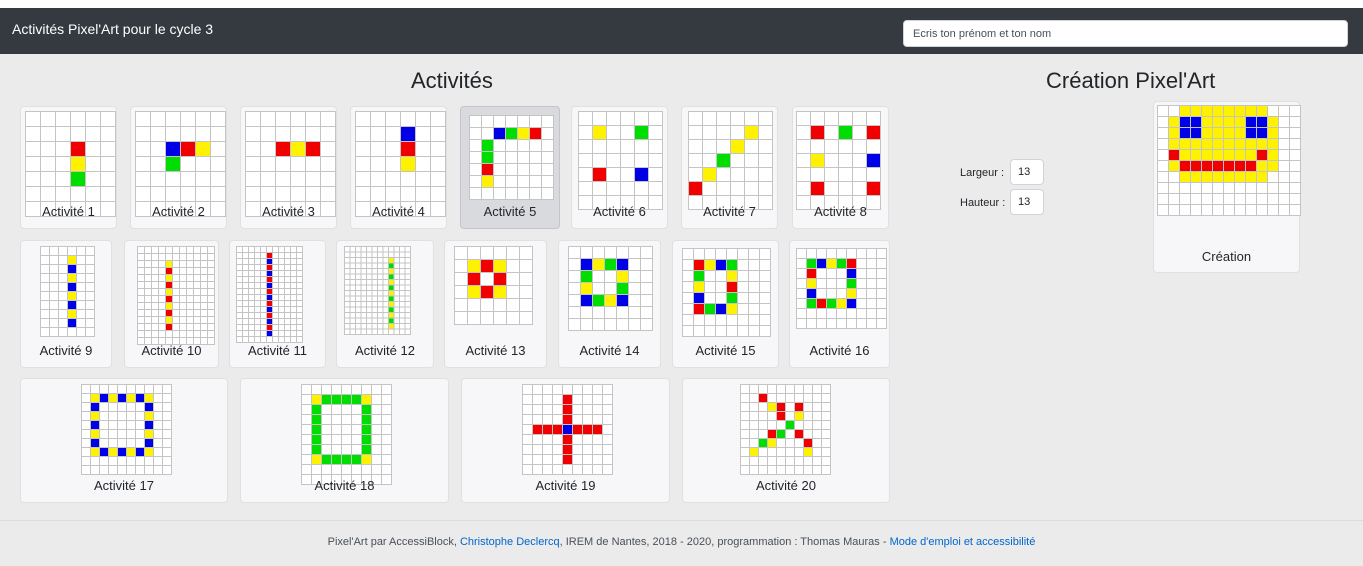 This screenshot has height=566, width=1363. What do you see at coordinates (495, 304) in the screenshot?
I see `activity-card-13: Activité 13` at bounding box center [495, 304].